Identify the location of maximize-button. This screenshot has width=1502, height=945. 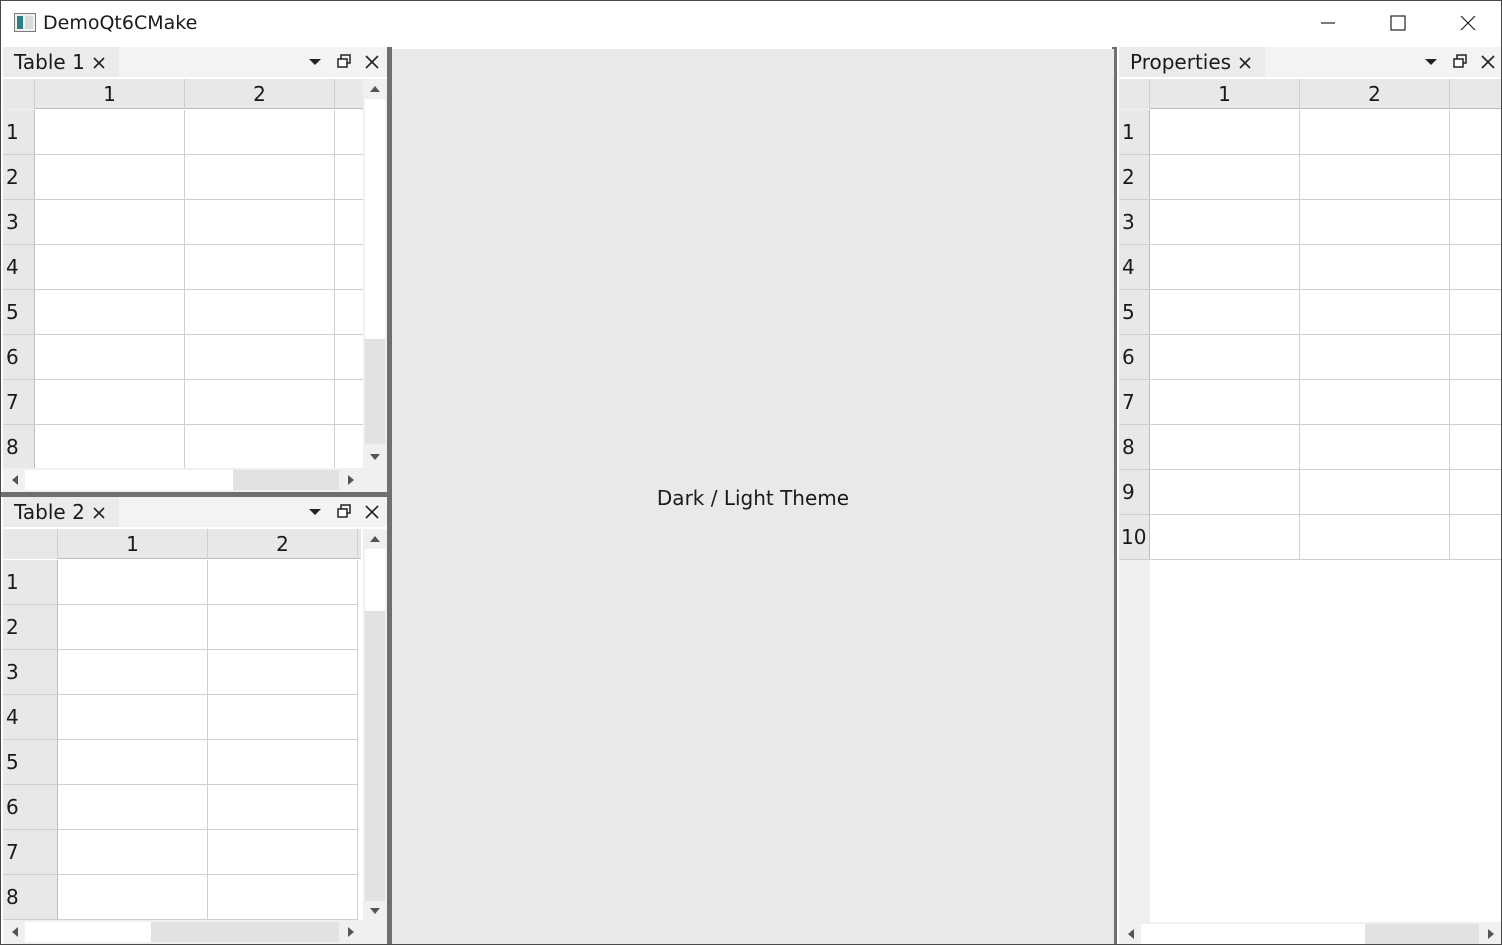
(1398, 23).